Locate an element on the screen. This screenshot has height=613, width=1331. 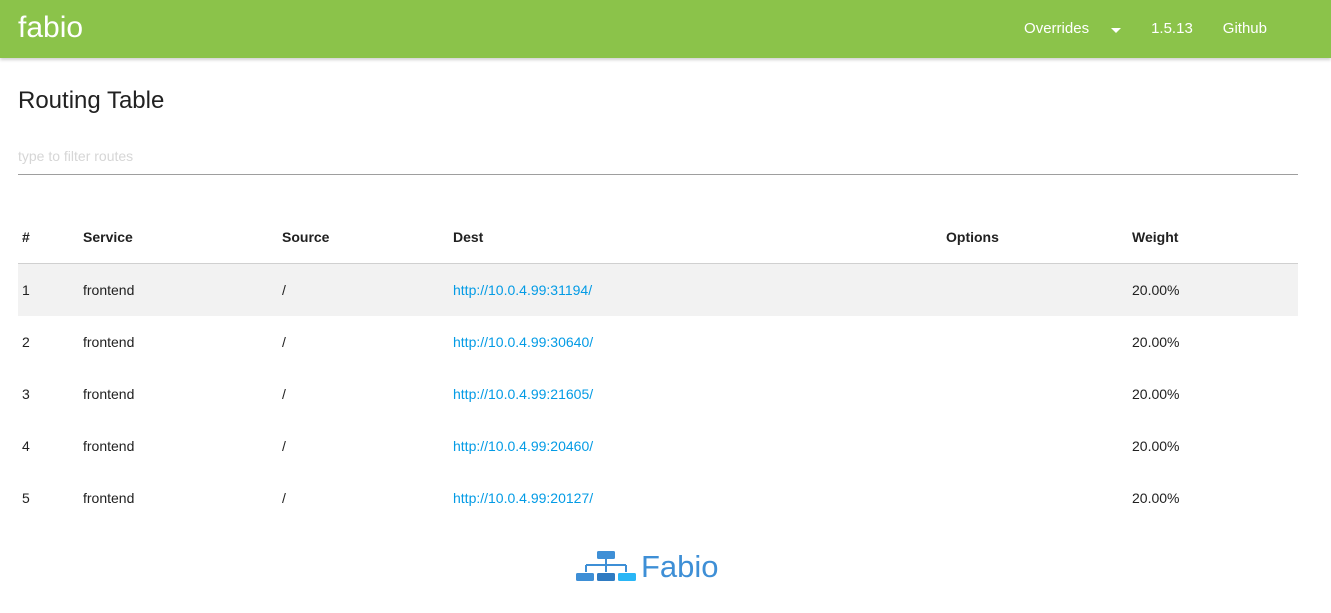
header-dest: Dest is located at coordinates (695, 237).